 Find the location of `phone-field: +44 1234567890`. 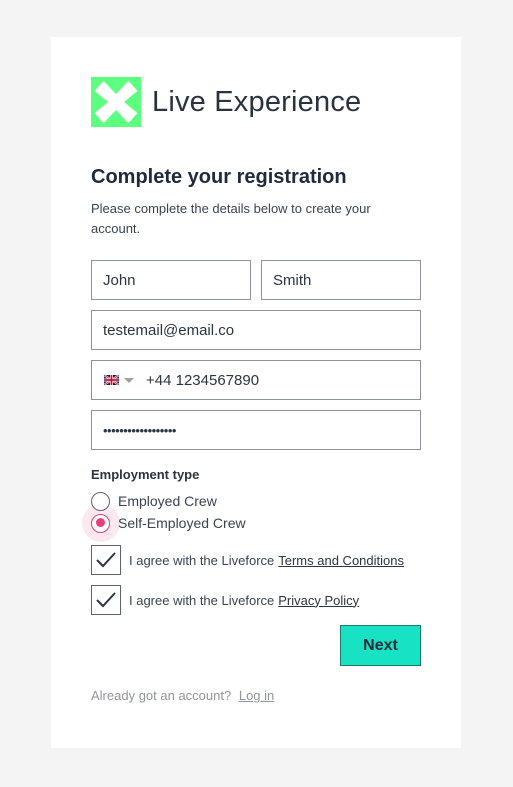

phone-field: +44 1234567890 is located at coordinates (256, 380).